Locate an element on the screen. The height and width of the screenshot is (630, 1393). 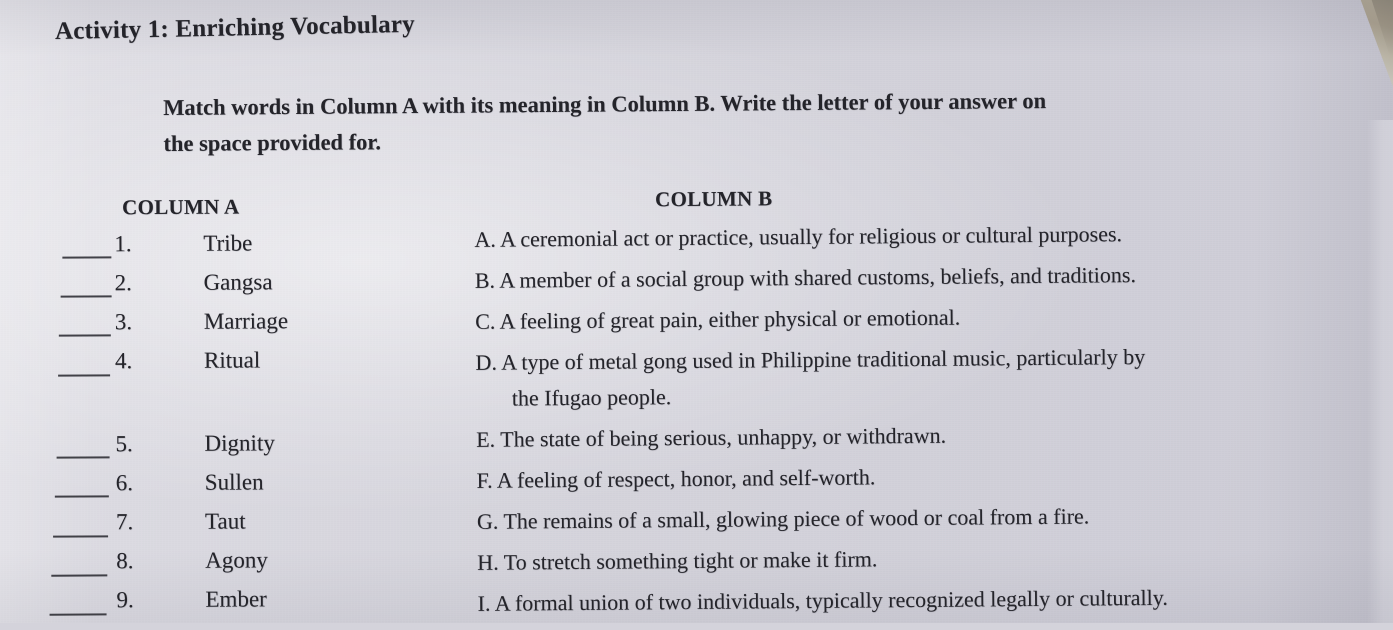
column-a-item: 3. Marriage is located at coordinates (236, 328).